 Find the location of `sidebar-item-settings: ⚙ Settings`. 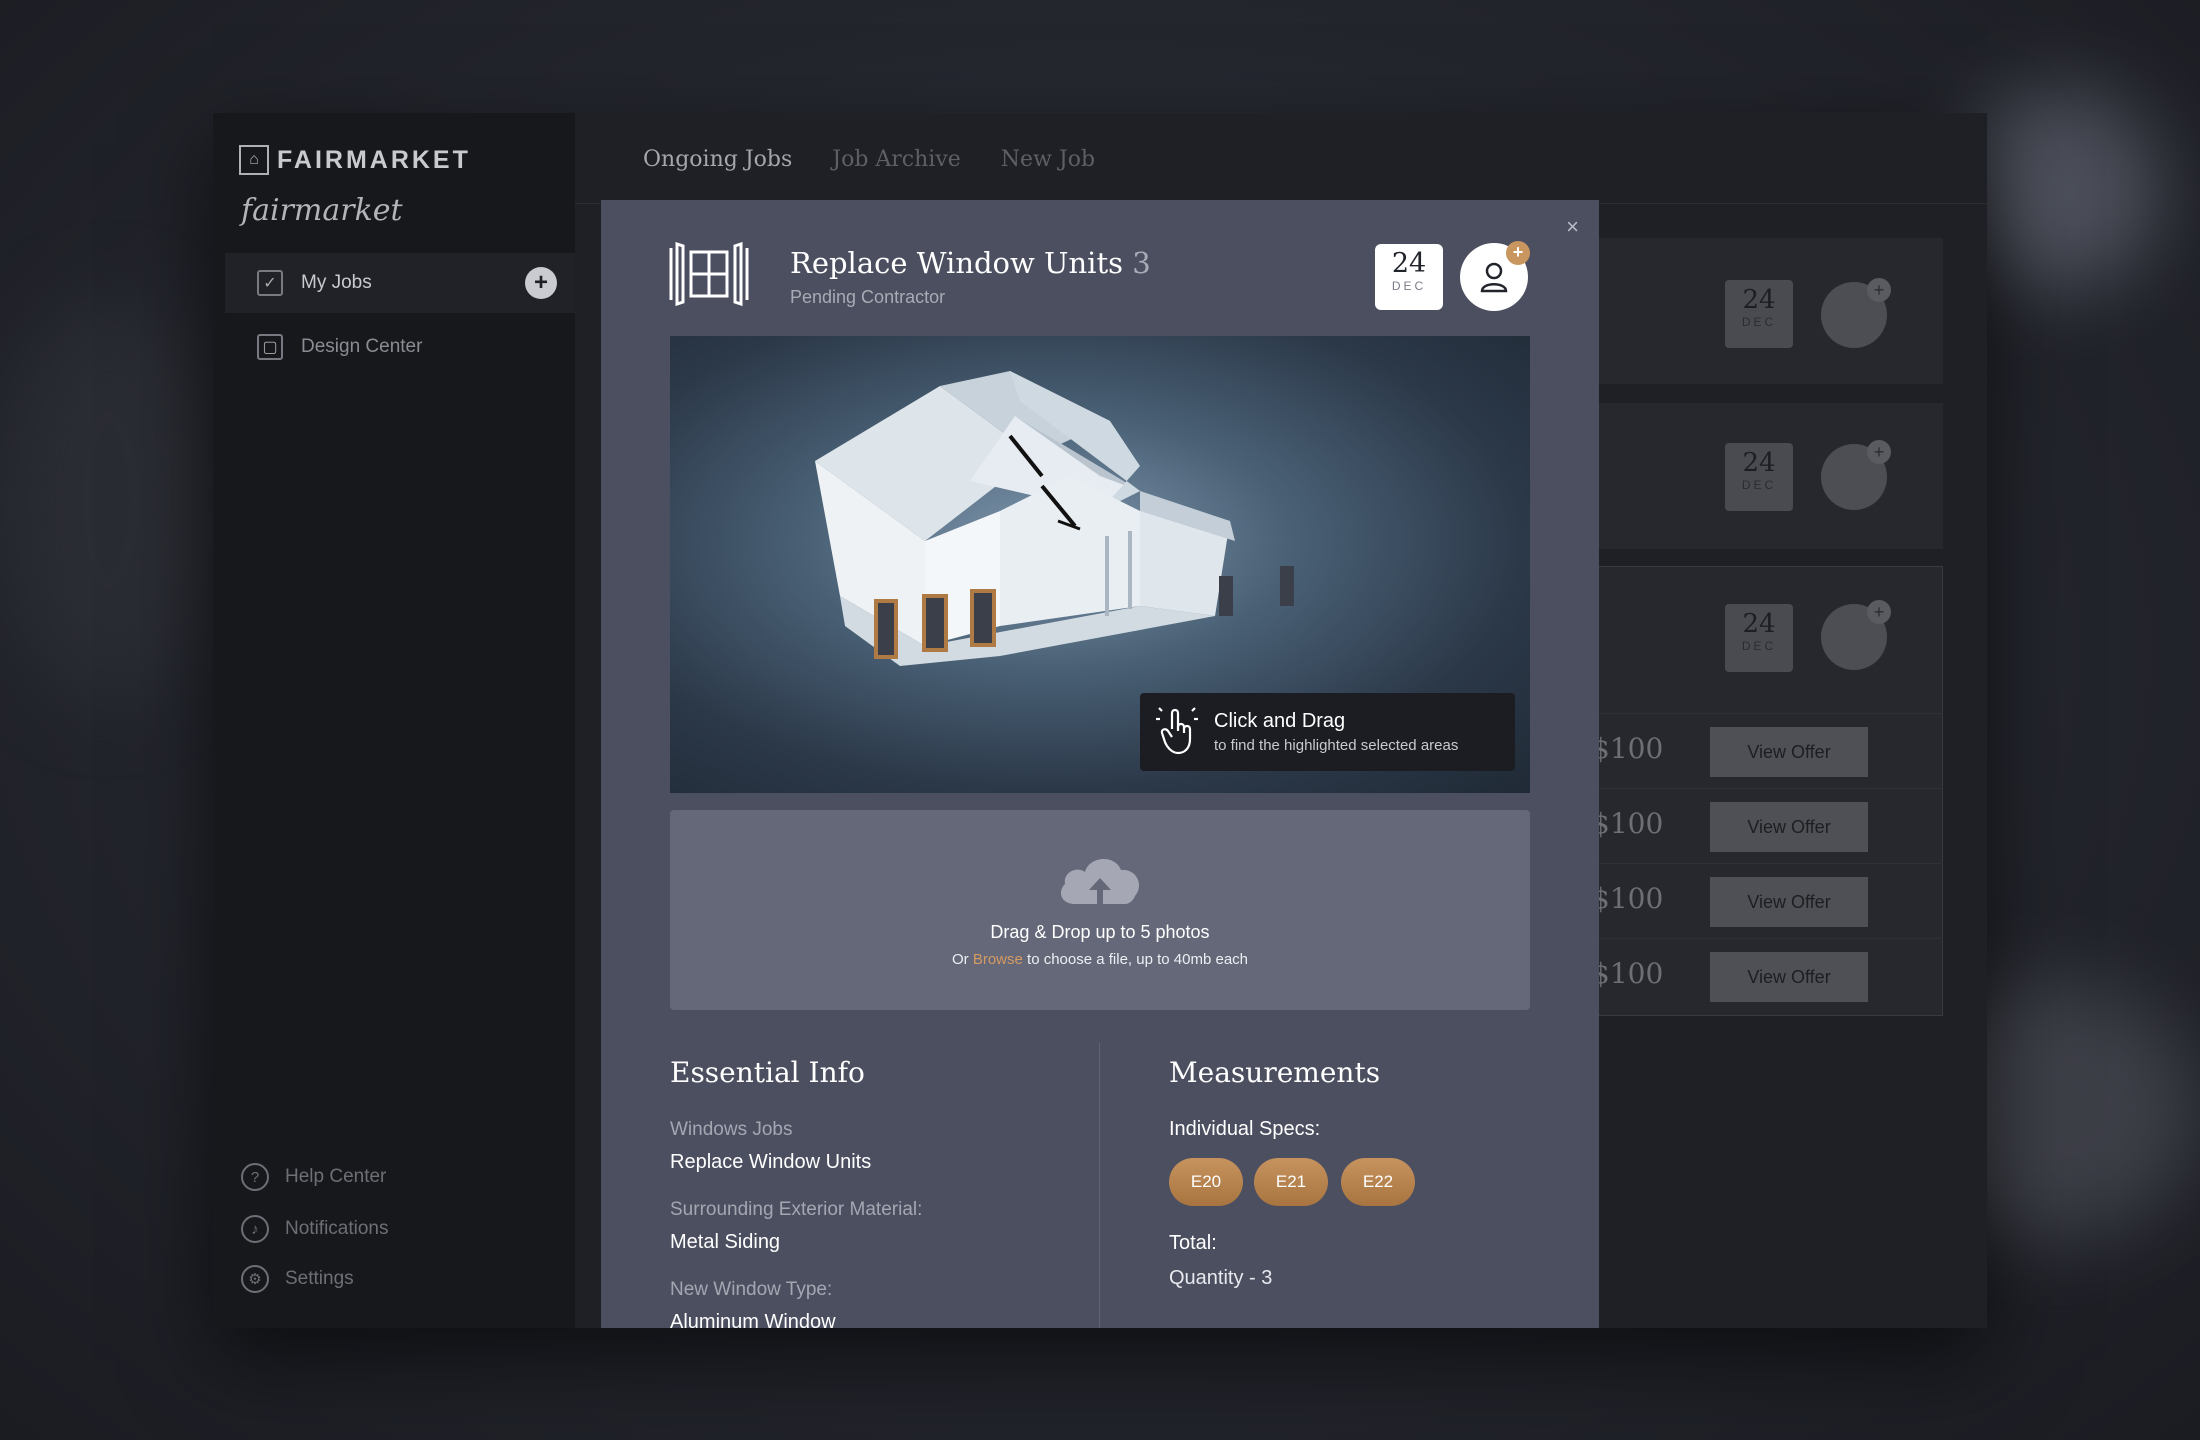

sidebar-item-settings: ⚙ Settings is located at coordinates (297, 1279).